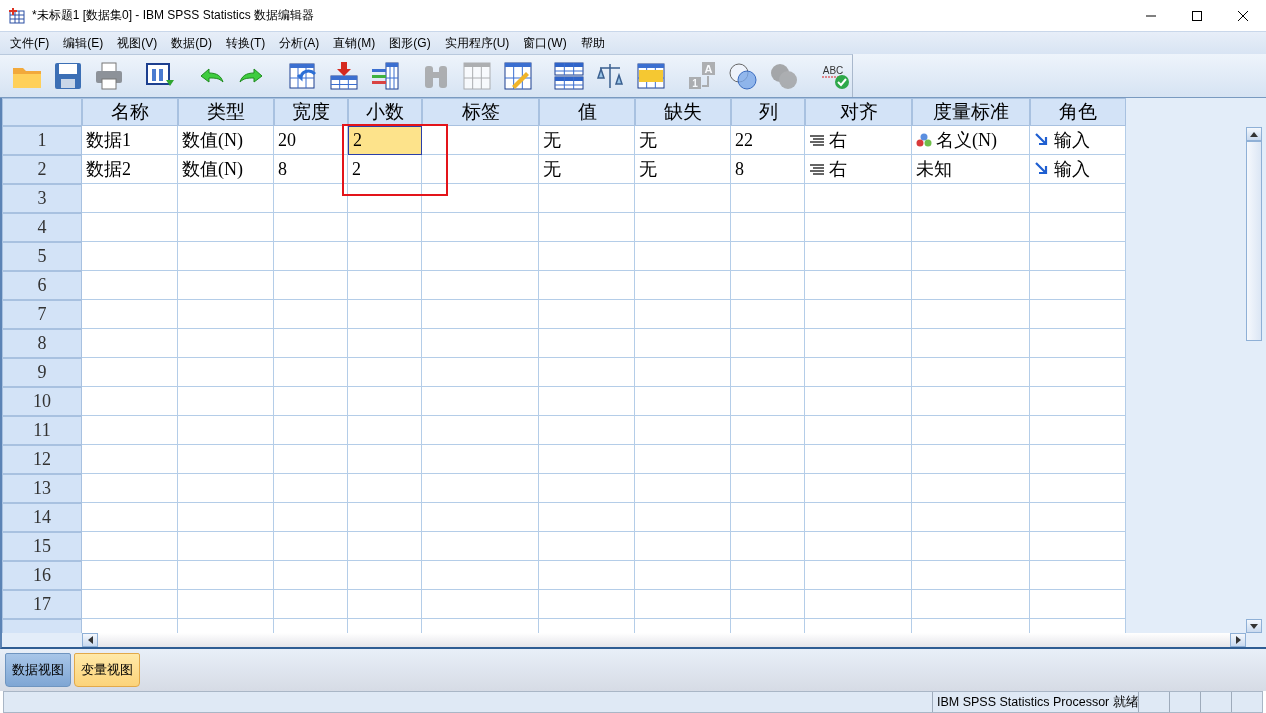  I want to click on table-cell: 22, so click(768, 140).